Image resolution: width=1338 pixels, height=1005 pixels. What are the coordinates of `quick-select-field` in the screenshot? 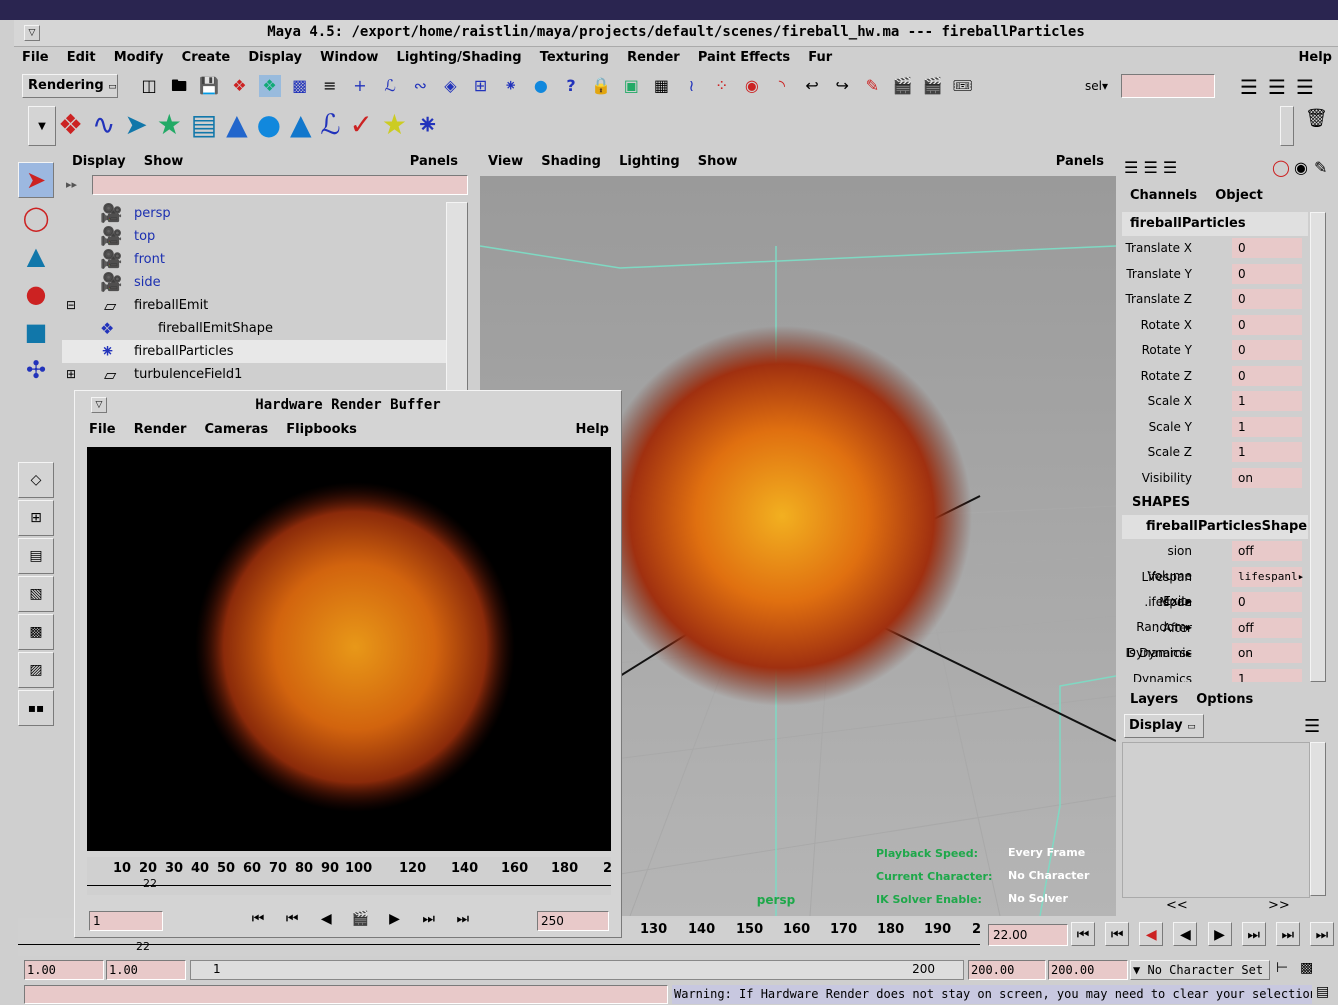 It's located at (1168, 86).